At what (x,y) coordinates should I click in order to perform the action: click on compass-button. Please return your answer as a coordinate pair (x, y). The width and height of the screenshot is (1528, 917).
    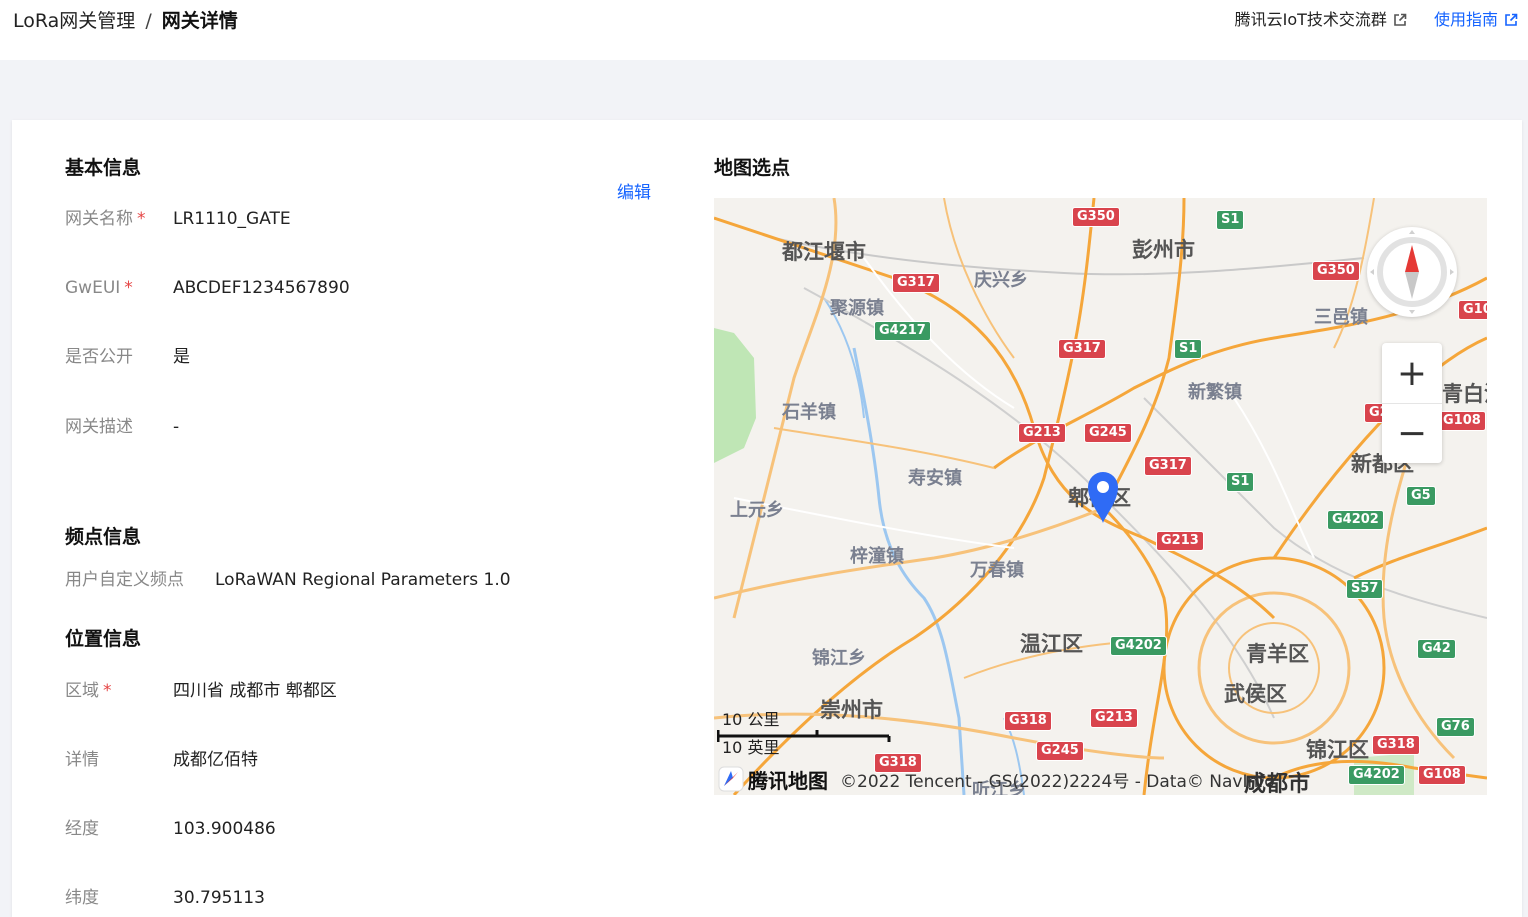
    Looking at the image, I should click on (1412, 272).